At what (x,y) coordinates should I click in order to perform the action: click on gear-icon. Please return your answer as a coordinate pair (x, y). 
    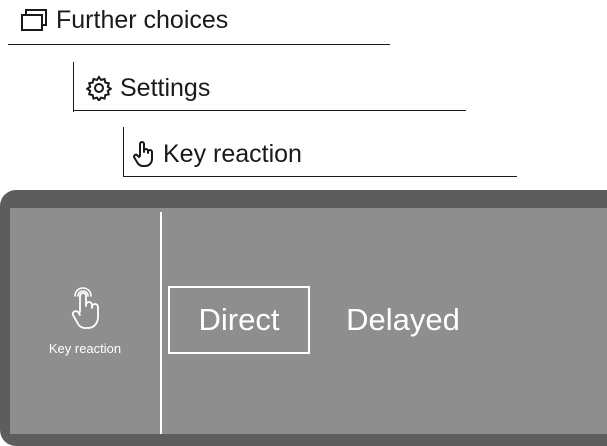
    Looking at the image, I should click on (99, 88).